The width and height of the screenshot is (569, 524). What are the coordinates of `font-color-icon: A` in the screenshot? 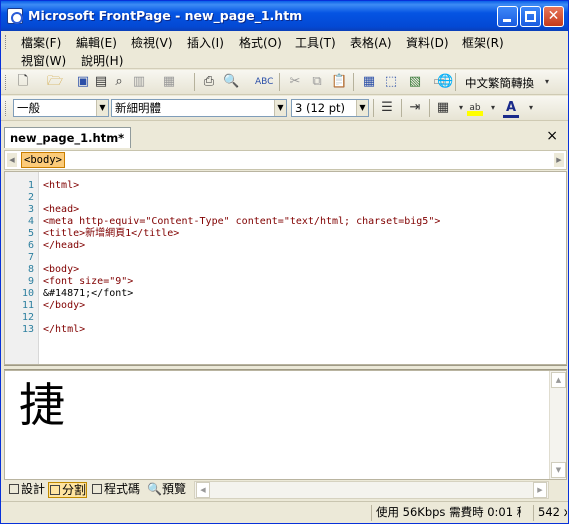 It's located at (511, 109).